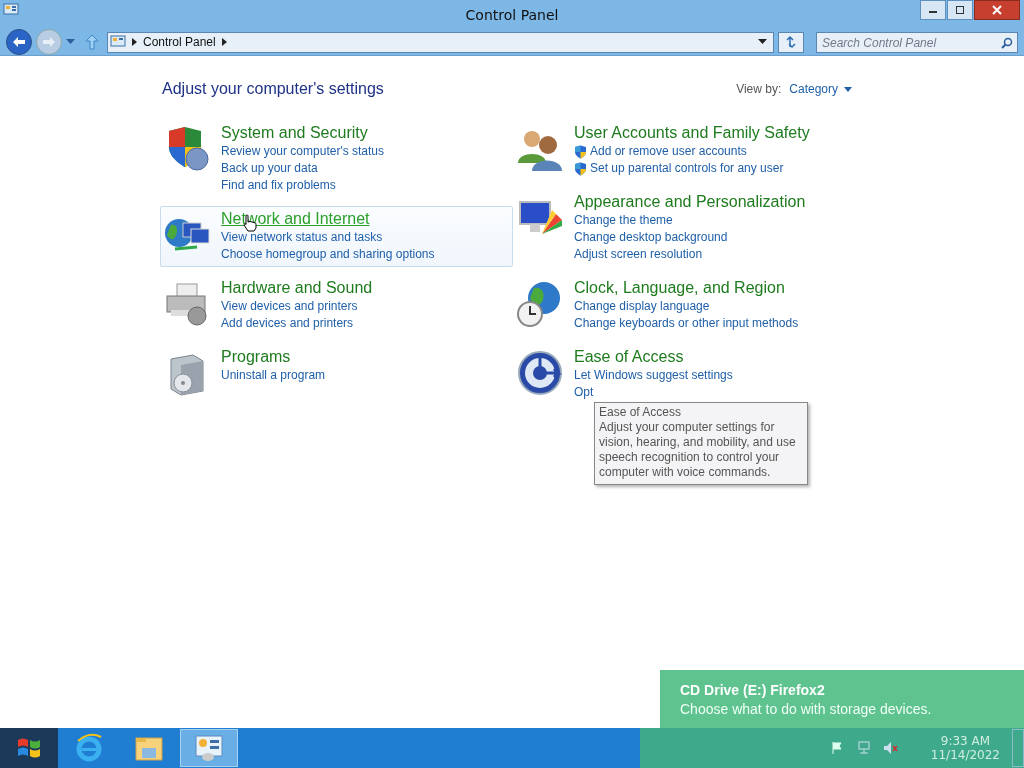  I want to click on notification-message: Choose what to do with storage devices., so click(806, 708).